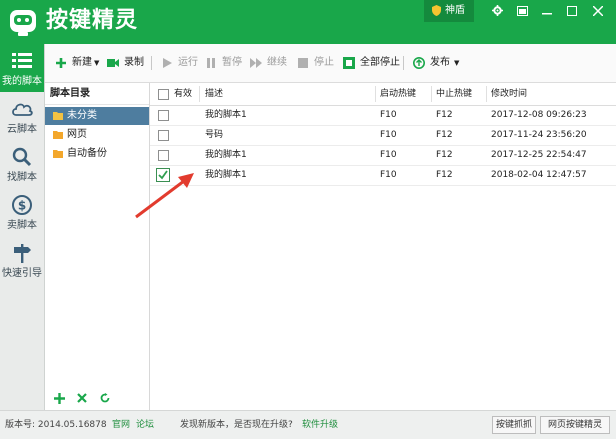 This screenshot has height=439, width=616. I want to click on run-button: 运行, so click(179, 63).